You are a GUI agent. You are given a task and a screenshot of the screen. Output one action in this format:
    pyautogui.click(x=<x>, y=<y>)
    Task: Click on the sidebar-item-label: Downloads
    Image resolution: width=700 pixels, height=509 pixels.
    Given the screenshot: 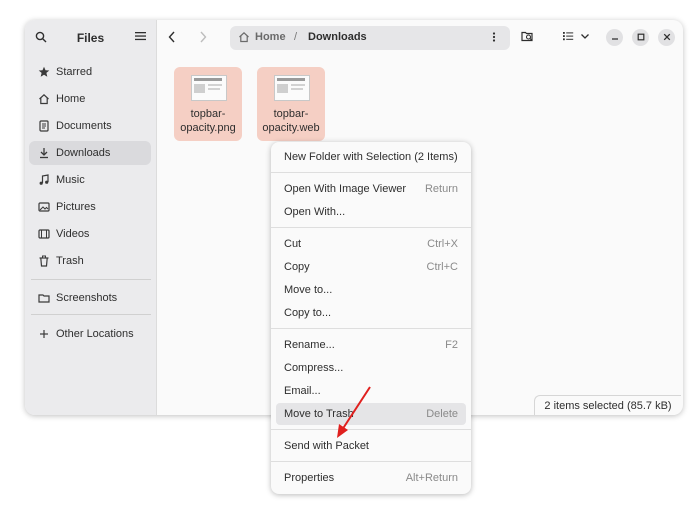 What is the action you would take?
    pyautogui.click(x=83, y=153)
    